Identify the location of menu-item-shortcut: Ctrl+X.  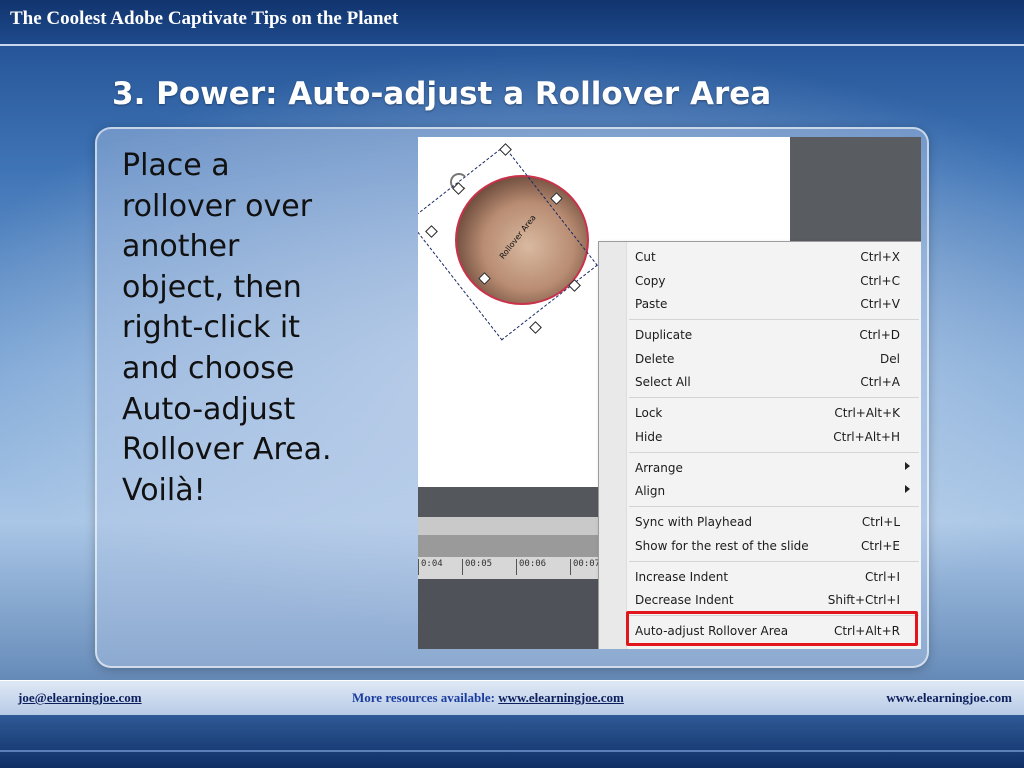
(880, 257).